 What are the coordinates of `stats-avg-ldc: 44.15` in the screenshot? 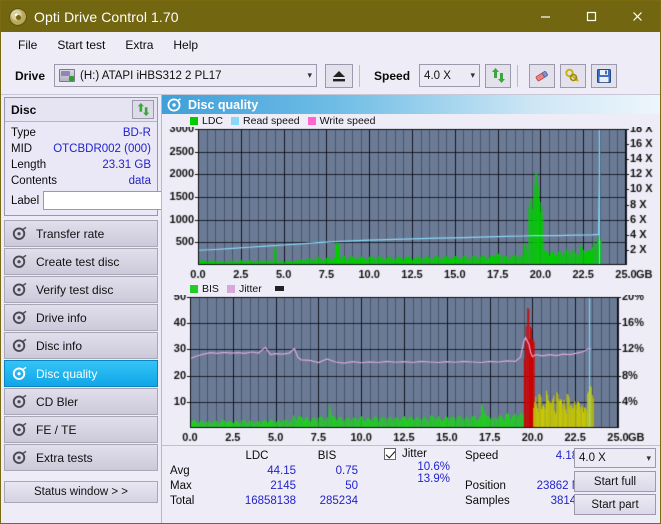 It's located at (281, 470).